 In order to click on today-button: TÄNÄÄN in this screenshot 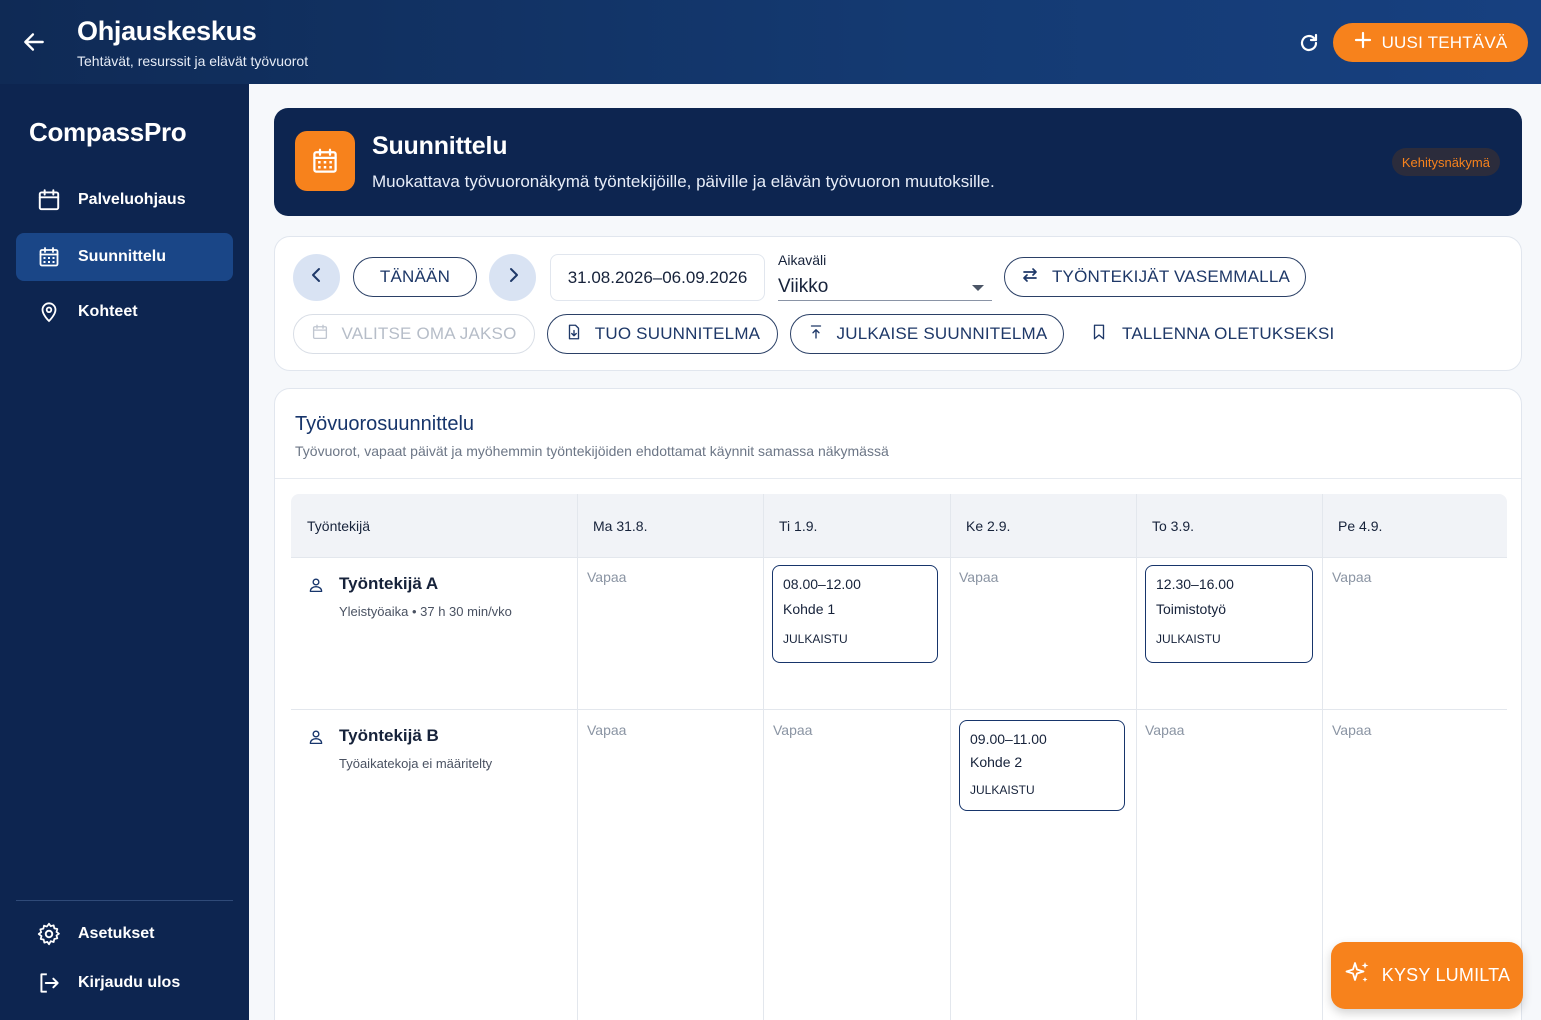, I will do `click(415, 277)`.